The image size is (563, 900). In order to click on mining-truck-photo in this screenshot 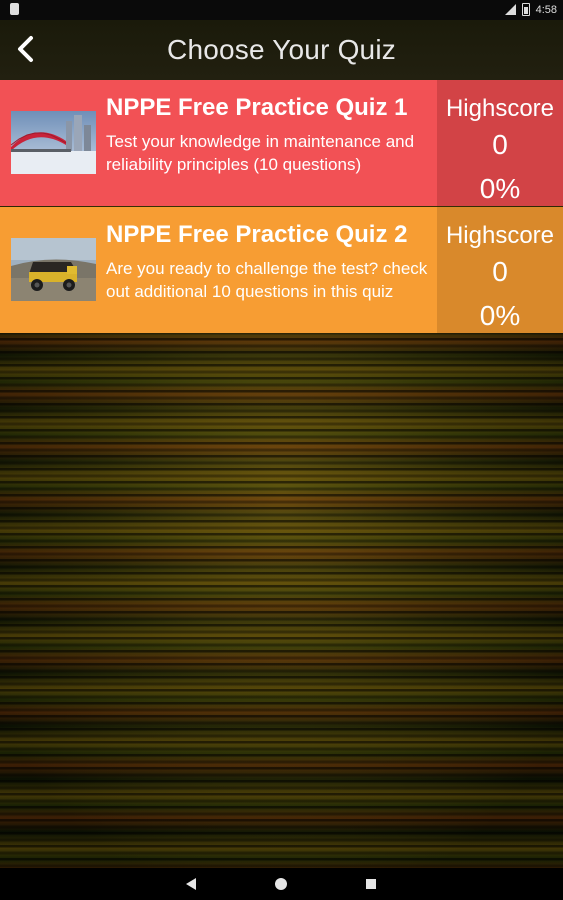, I will do `click(53, 269)`.